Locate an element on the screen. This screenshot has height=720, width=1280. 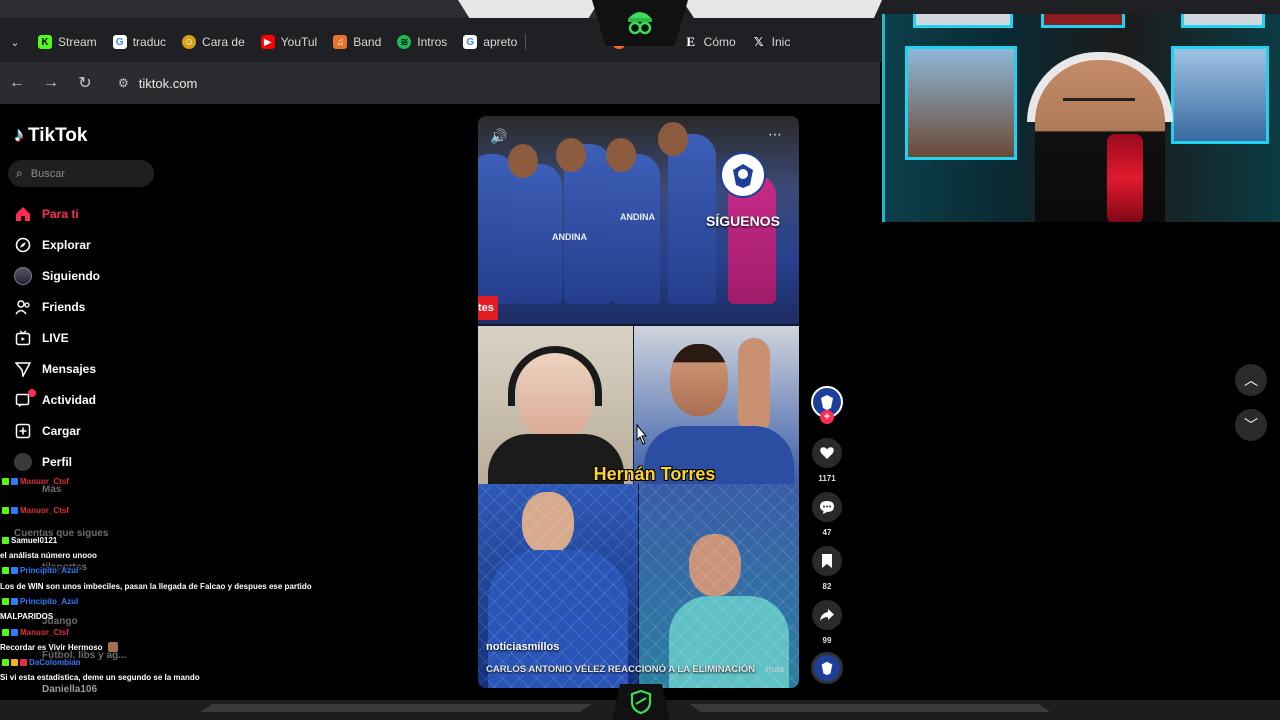
forward-button: → is located at coordinates (51, 83).